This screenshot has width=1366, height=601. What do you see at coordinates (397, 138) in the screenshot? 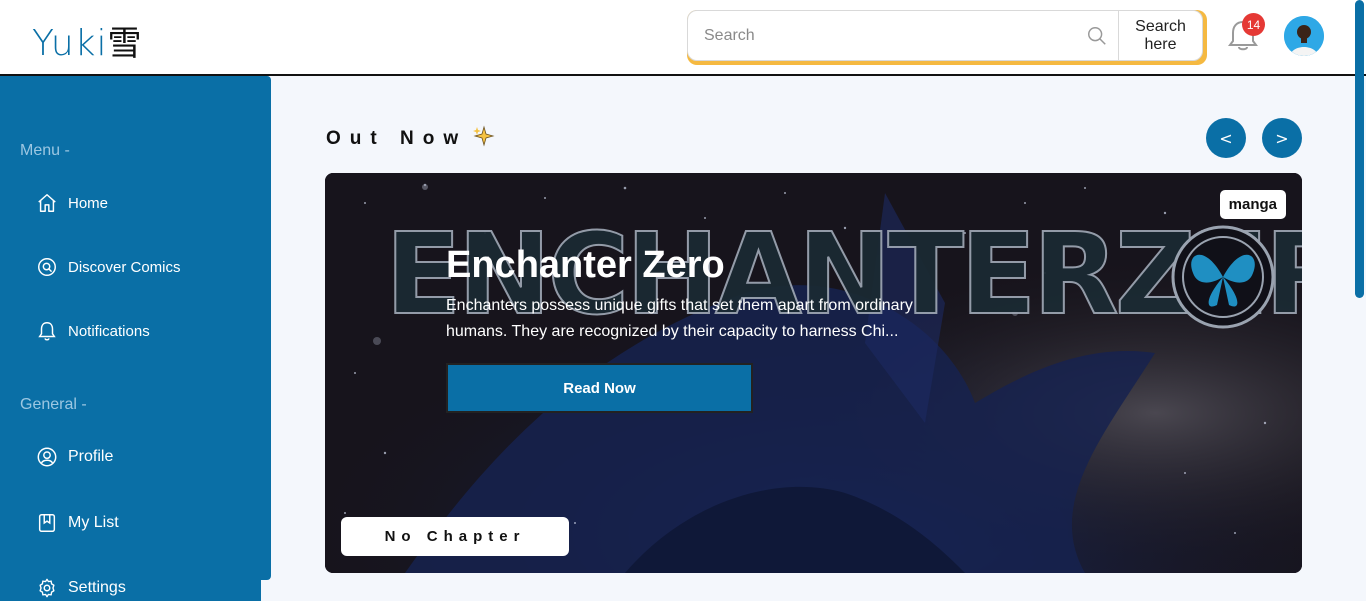
I see `section-title: Out Now` at bounding box center [397, 138].